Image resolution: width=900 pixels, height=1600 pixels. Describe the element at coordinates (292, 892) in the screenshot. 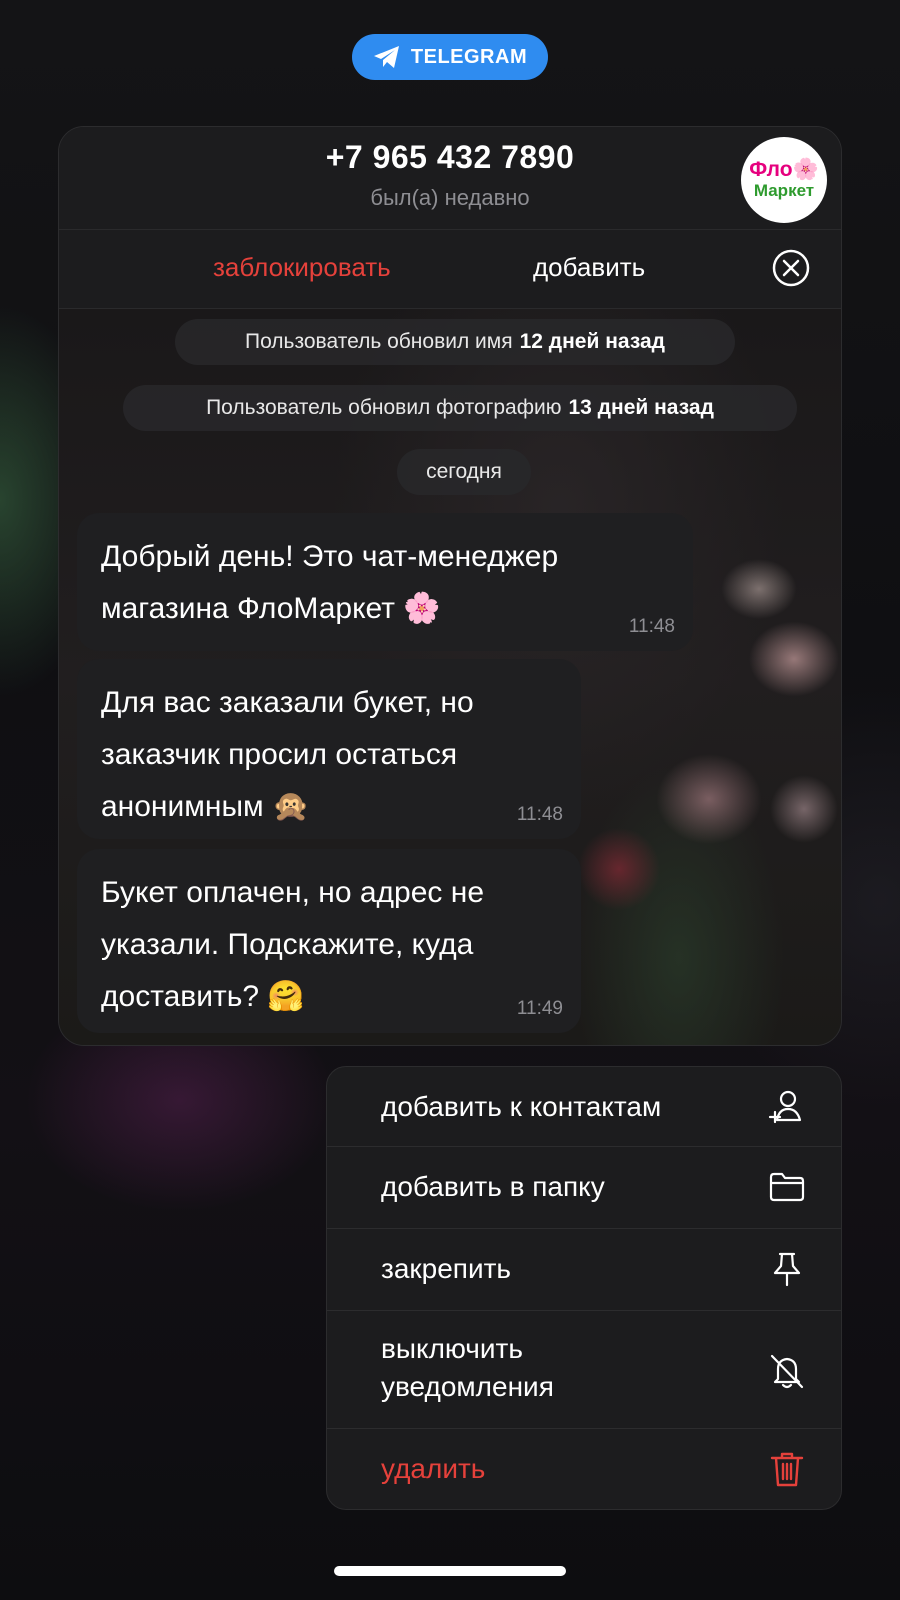

I see `message-line: Букет оплачен, но адрес не` at that location.